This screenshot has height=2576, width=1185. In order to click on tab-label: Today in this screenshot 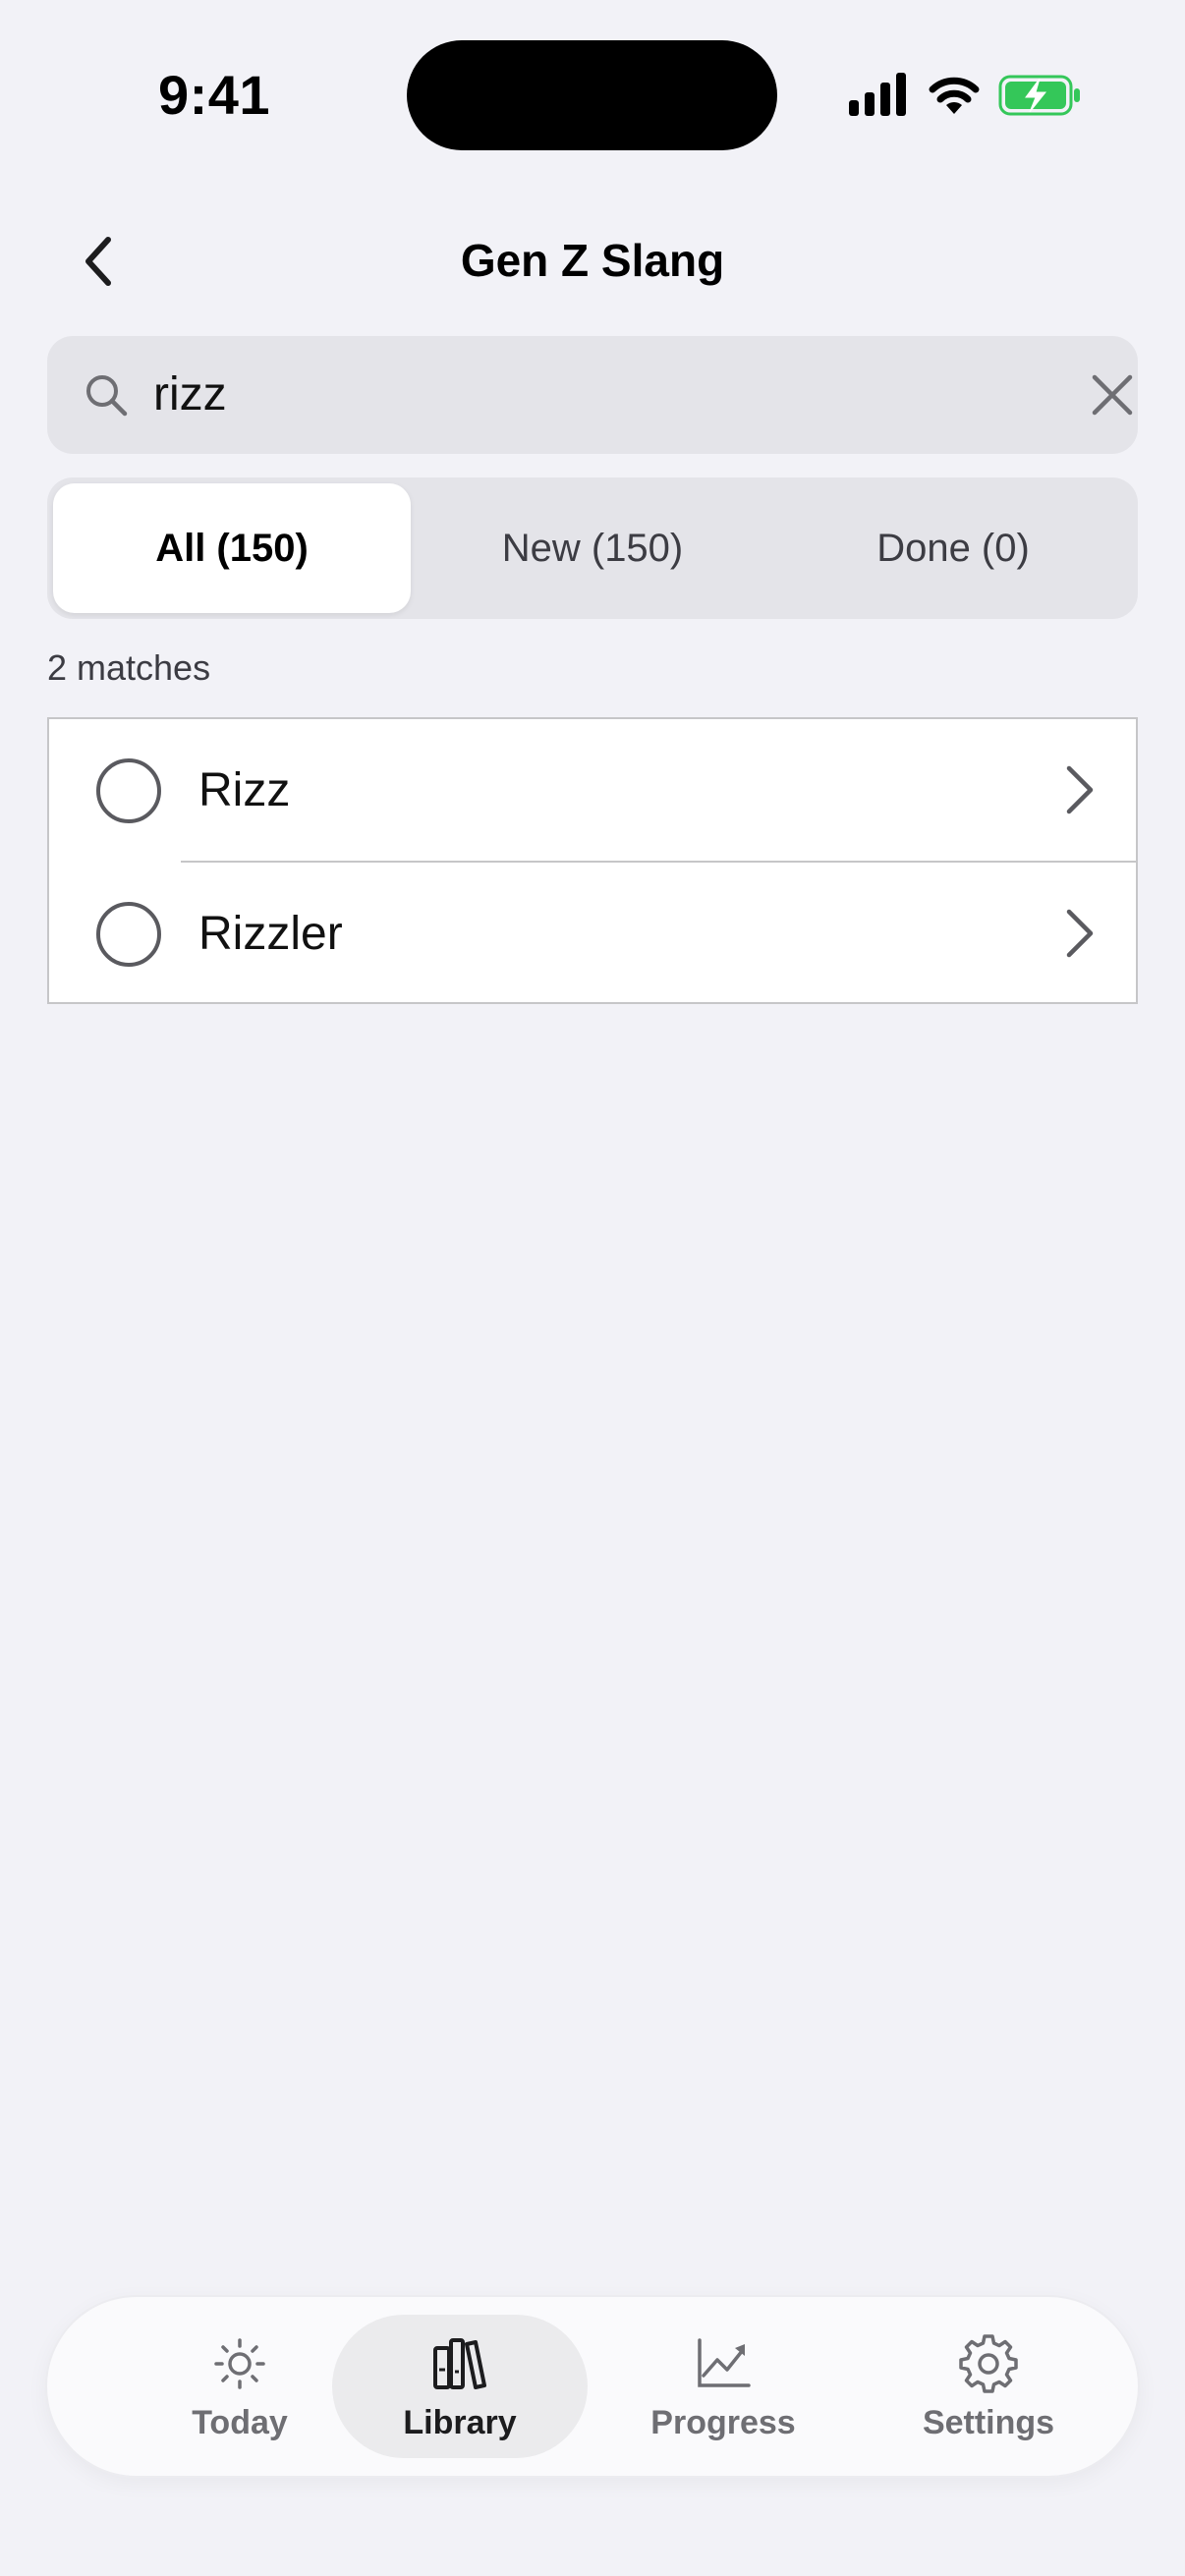, I will do `click(240, 2422)`.